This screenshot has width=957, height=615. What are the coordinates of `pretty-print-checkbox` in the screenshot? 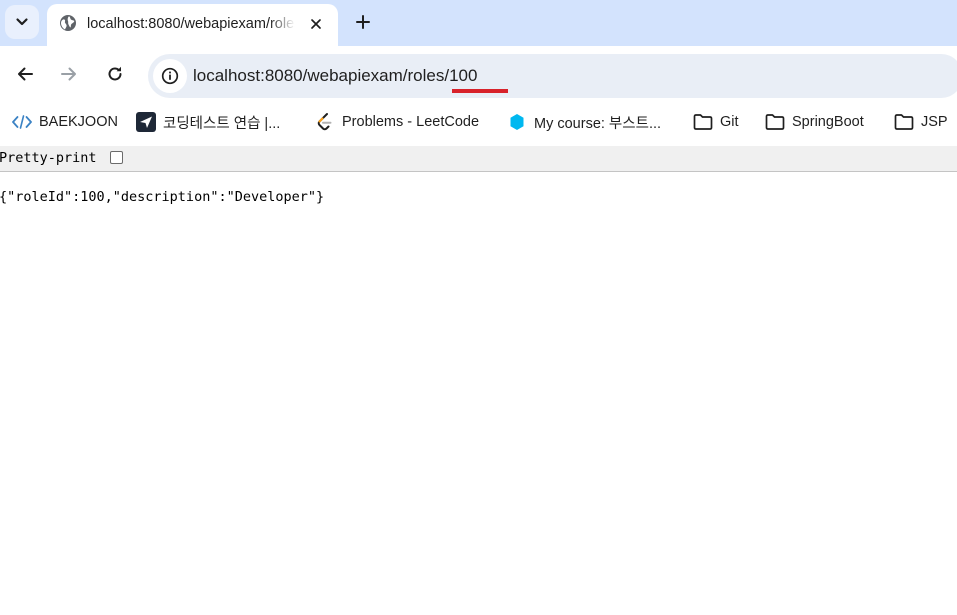 It's located at (116, 157).